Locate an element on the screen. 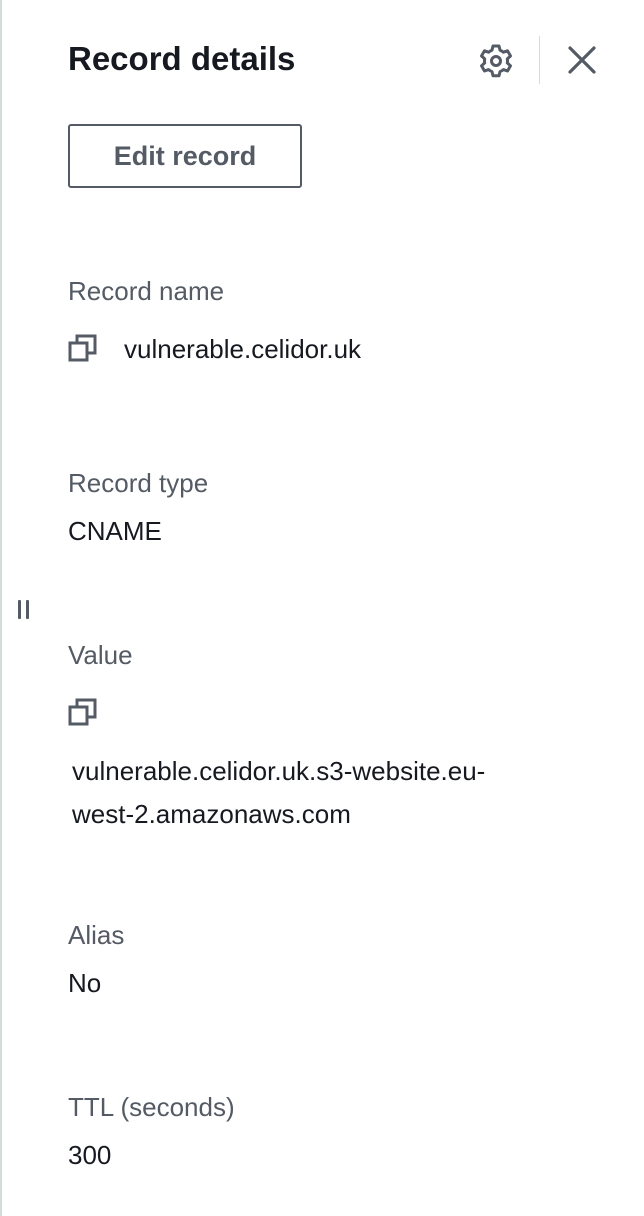 This screenshot has height=1216, width=644. close-icon is located at coordinates (582, 60).